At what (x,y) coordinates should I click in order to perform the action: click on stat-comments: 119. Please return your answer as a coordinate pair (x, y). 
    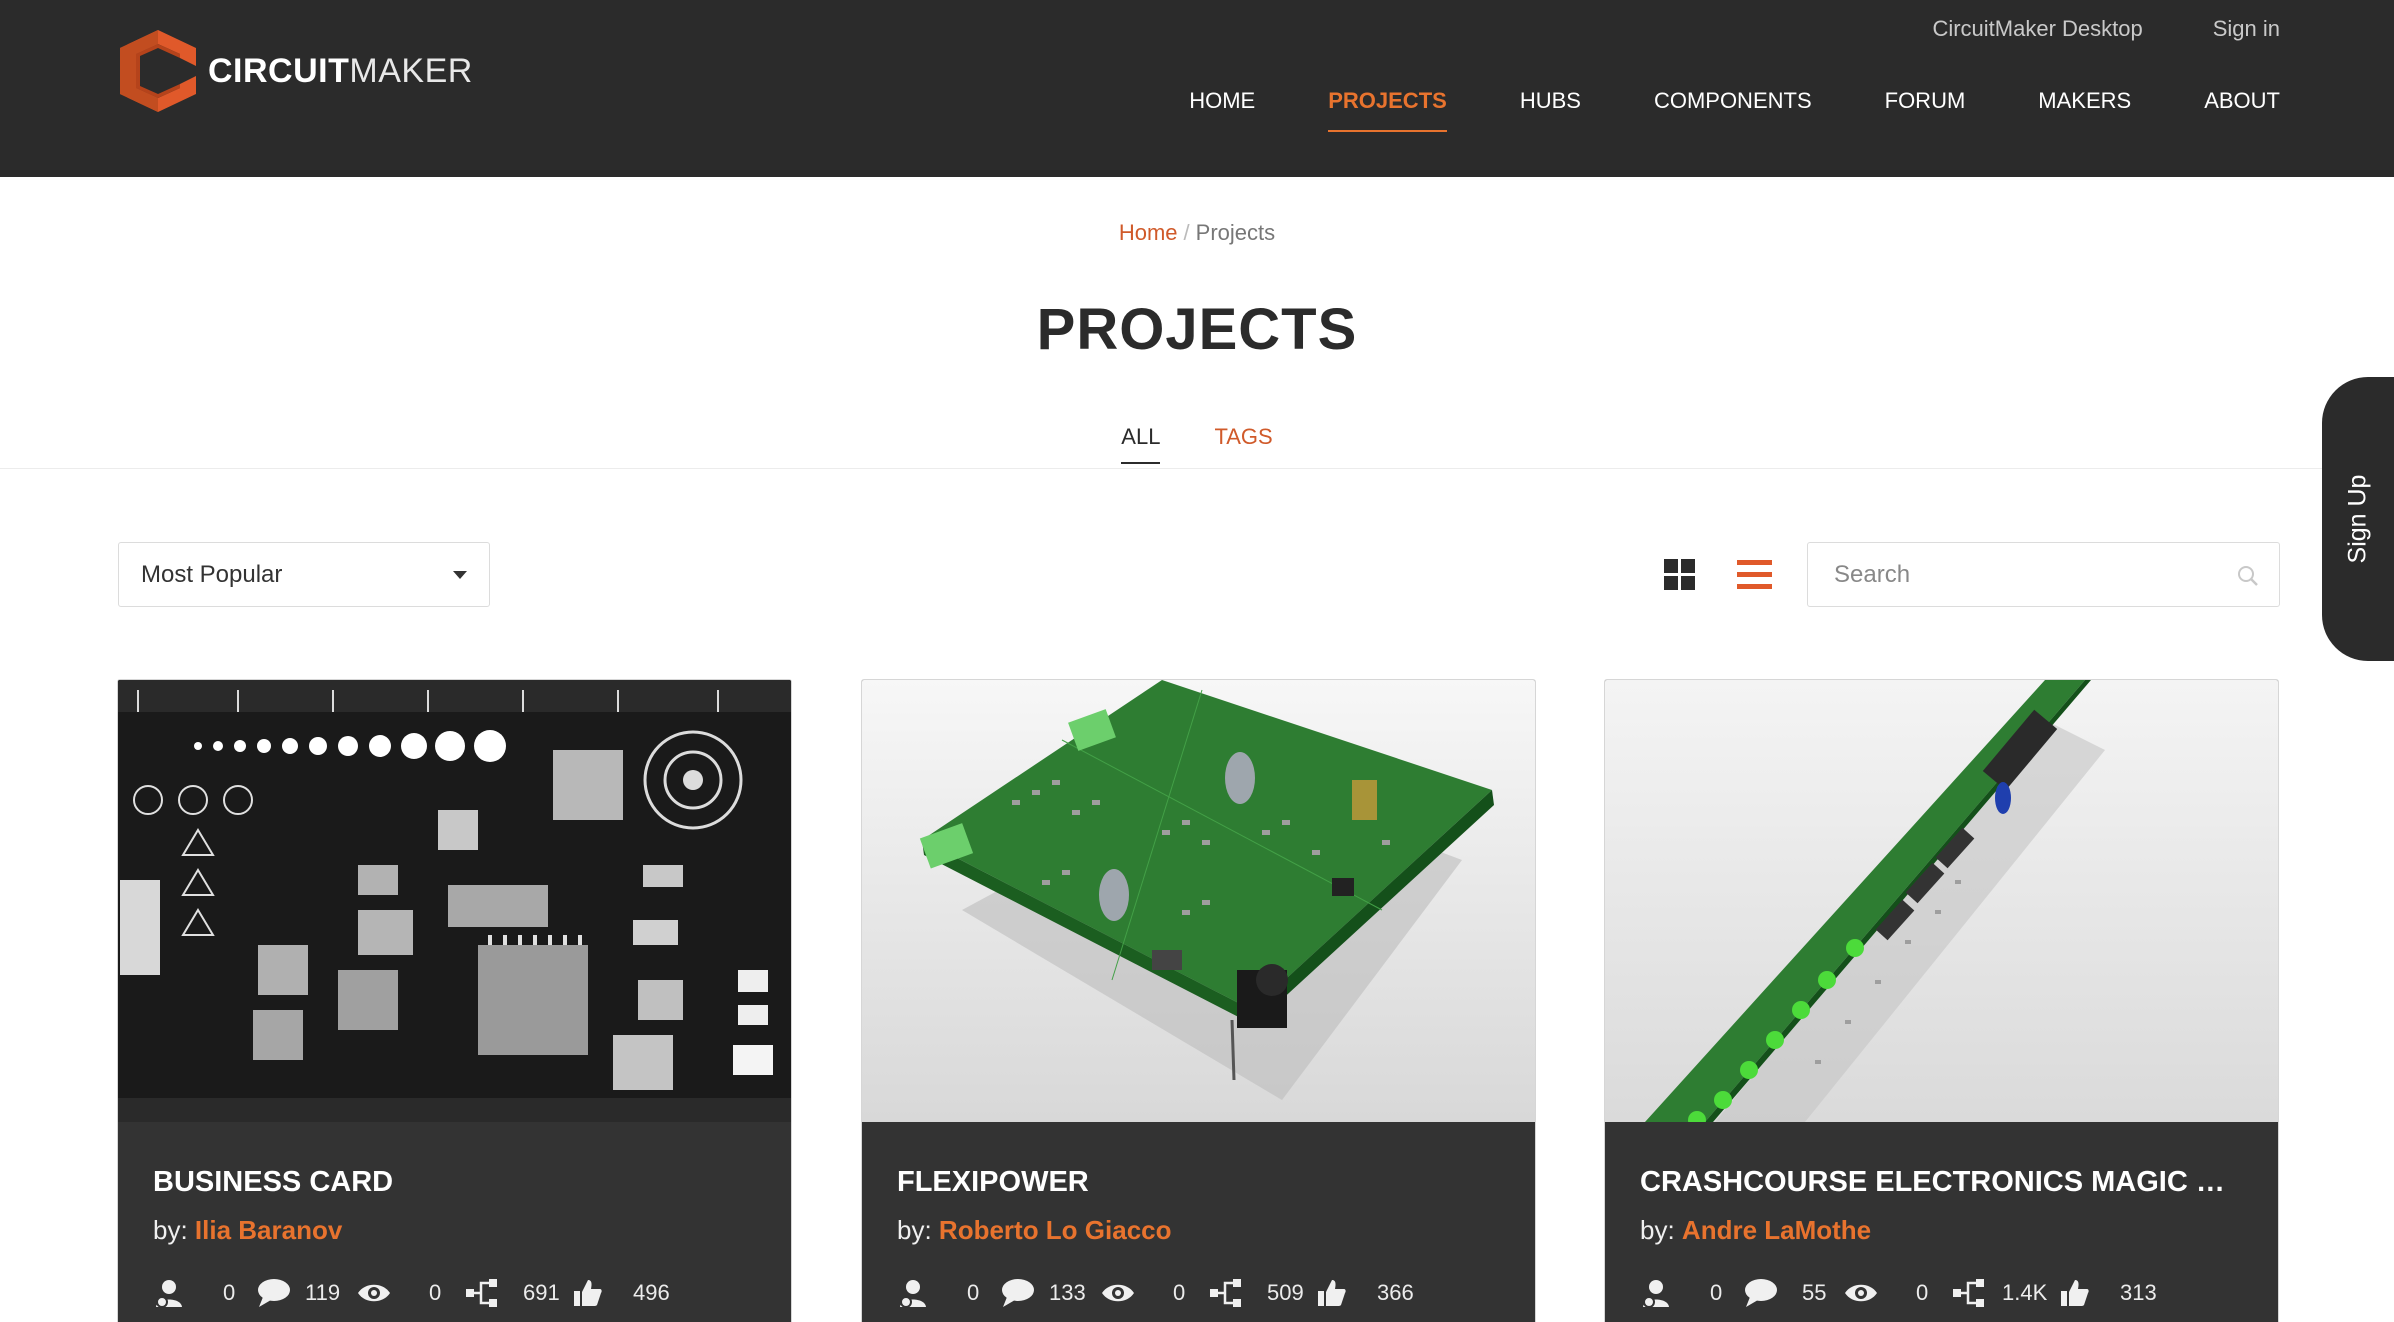
    Looking at the image, I should click on (307, 1293).